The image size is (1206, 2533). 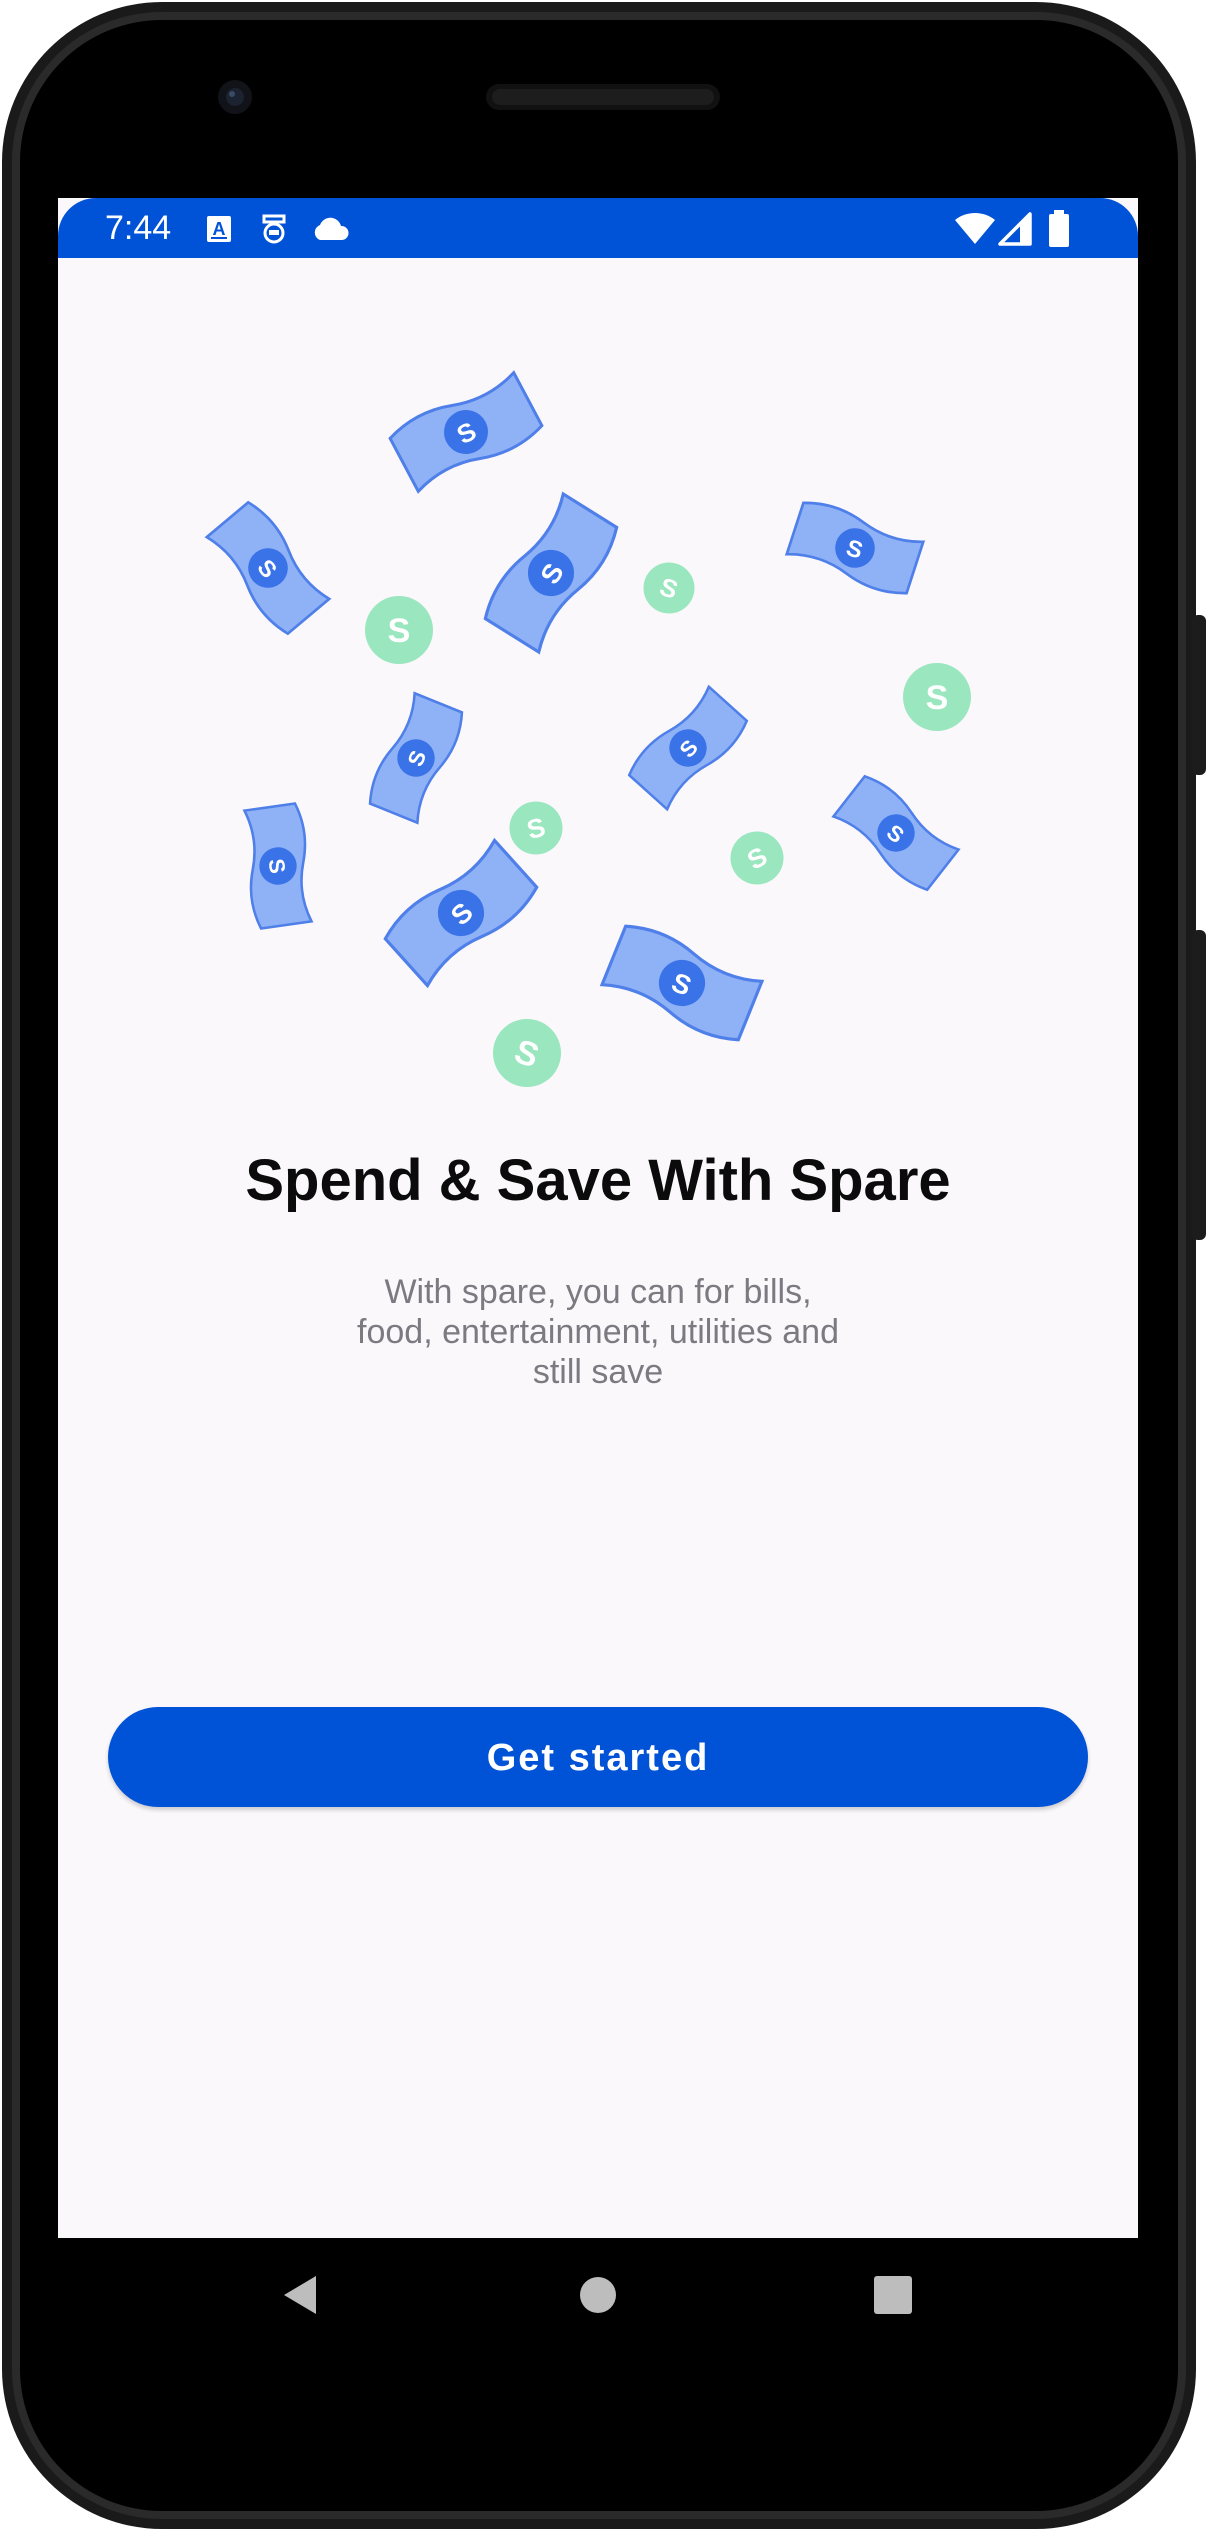 I want to click on home-icon, so click(x=598, y=2295).